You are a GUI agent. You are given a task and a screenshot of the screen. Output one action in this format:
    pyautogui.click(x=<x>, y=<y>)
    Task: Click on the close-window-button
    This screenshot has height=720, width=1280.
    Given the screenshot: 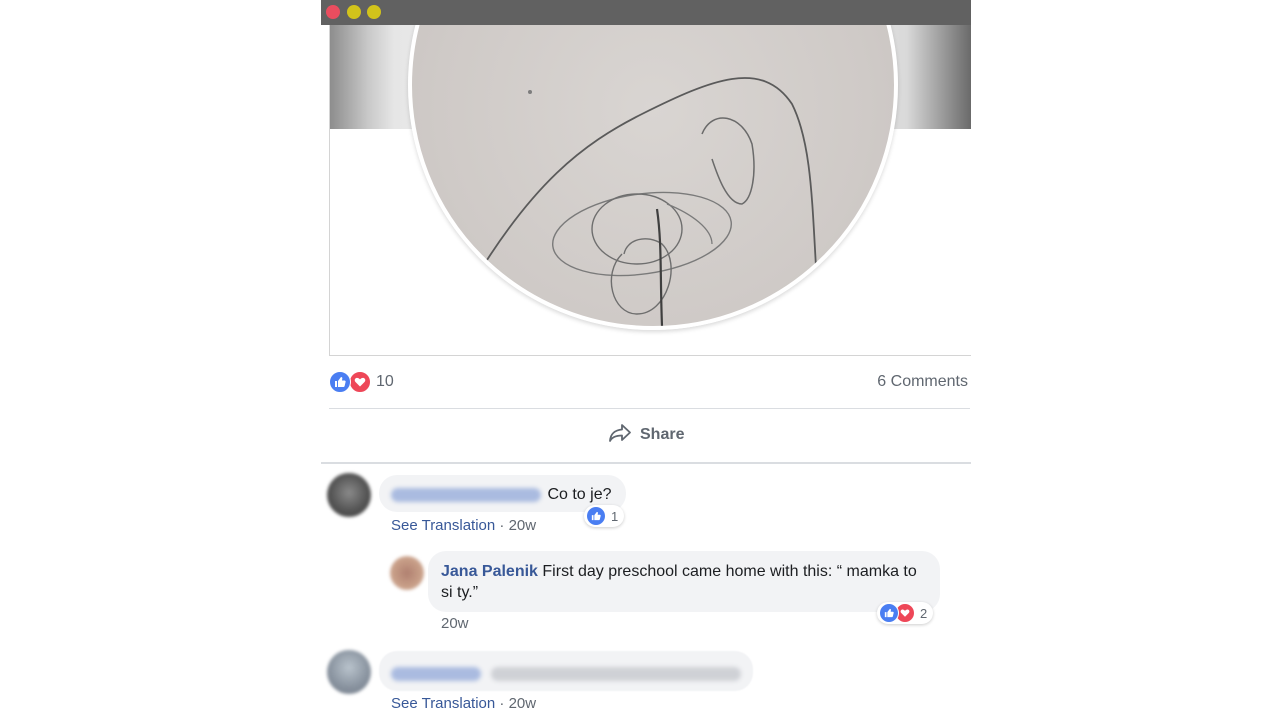 What is the action you would take?
    pyautogui.click(x=333, y=12)
    